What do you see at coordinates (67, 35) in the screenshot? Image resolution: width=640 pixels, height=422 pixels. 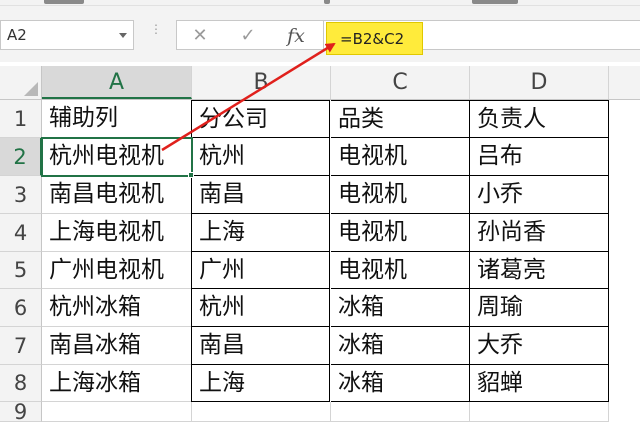 I see `name-box: A2` at bounding box center [67, 35].